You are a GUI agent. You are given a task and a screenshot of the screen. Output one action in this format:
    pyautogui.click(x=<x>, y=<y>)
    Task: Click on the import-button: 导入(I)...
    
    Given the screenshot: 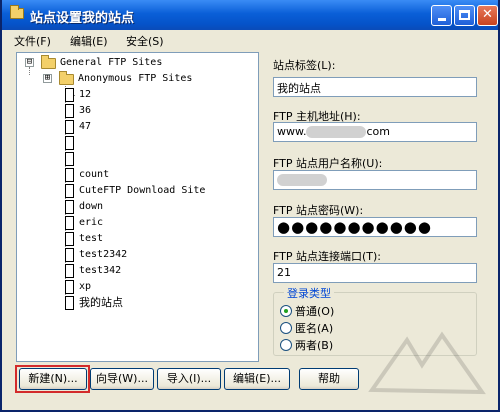 What is the action you would take?
    pyautogui.click(x=189, y=379)
    